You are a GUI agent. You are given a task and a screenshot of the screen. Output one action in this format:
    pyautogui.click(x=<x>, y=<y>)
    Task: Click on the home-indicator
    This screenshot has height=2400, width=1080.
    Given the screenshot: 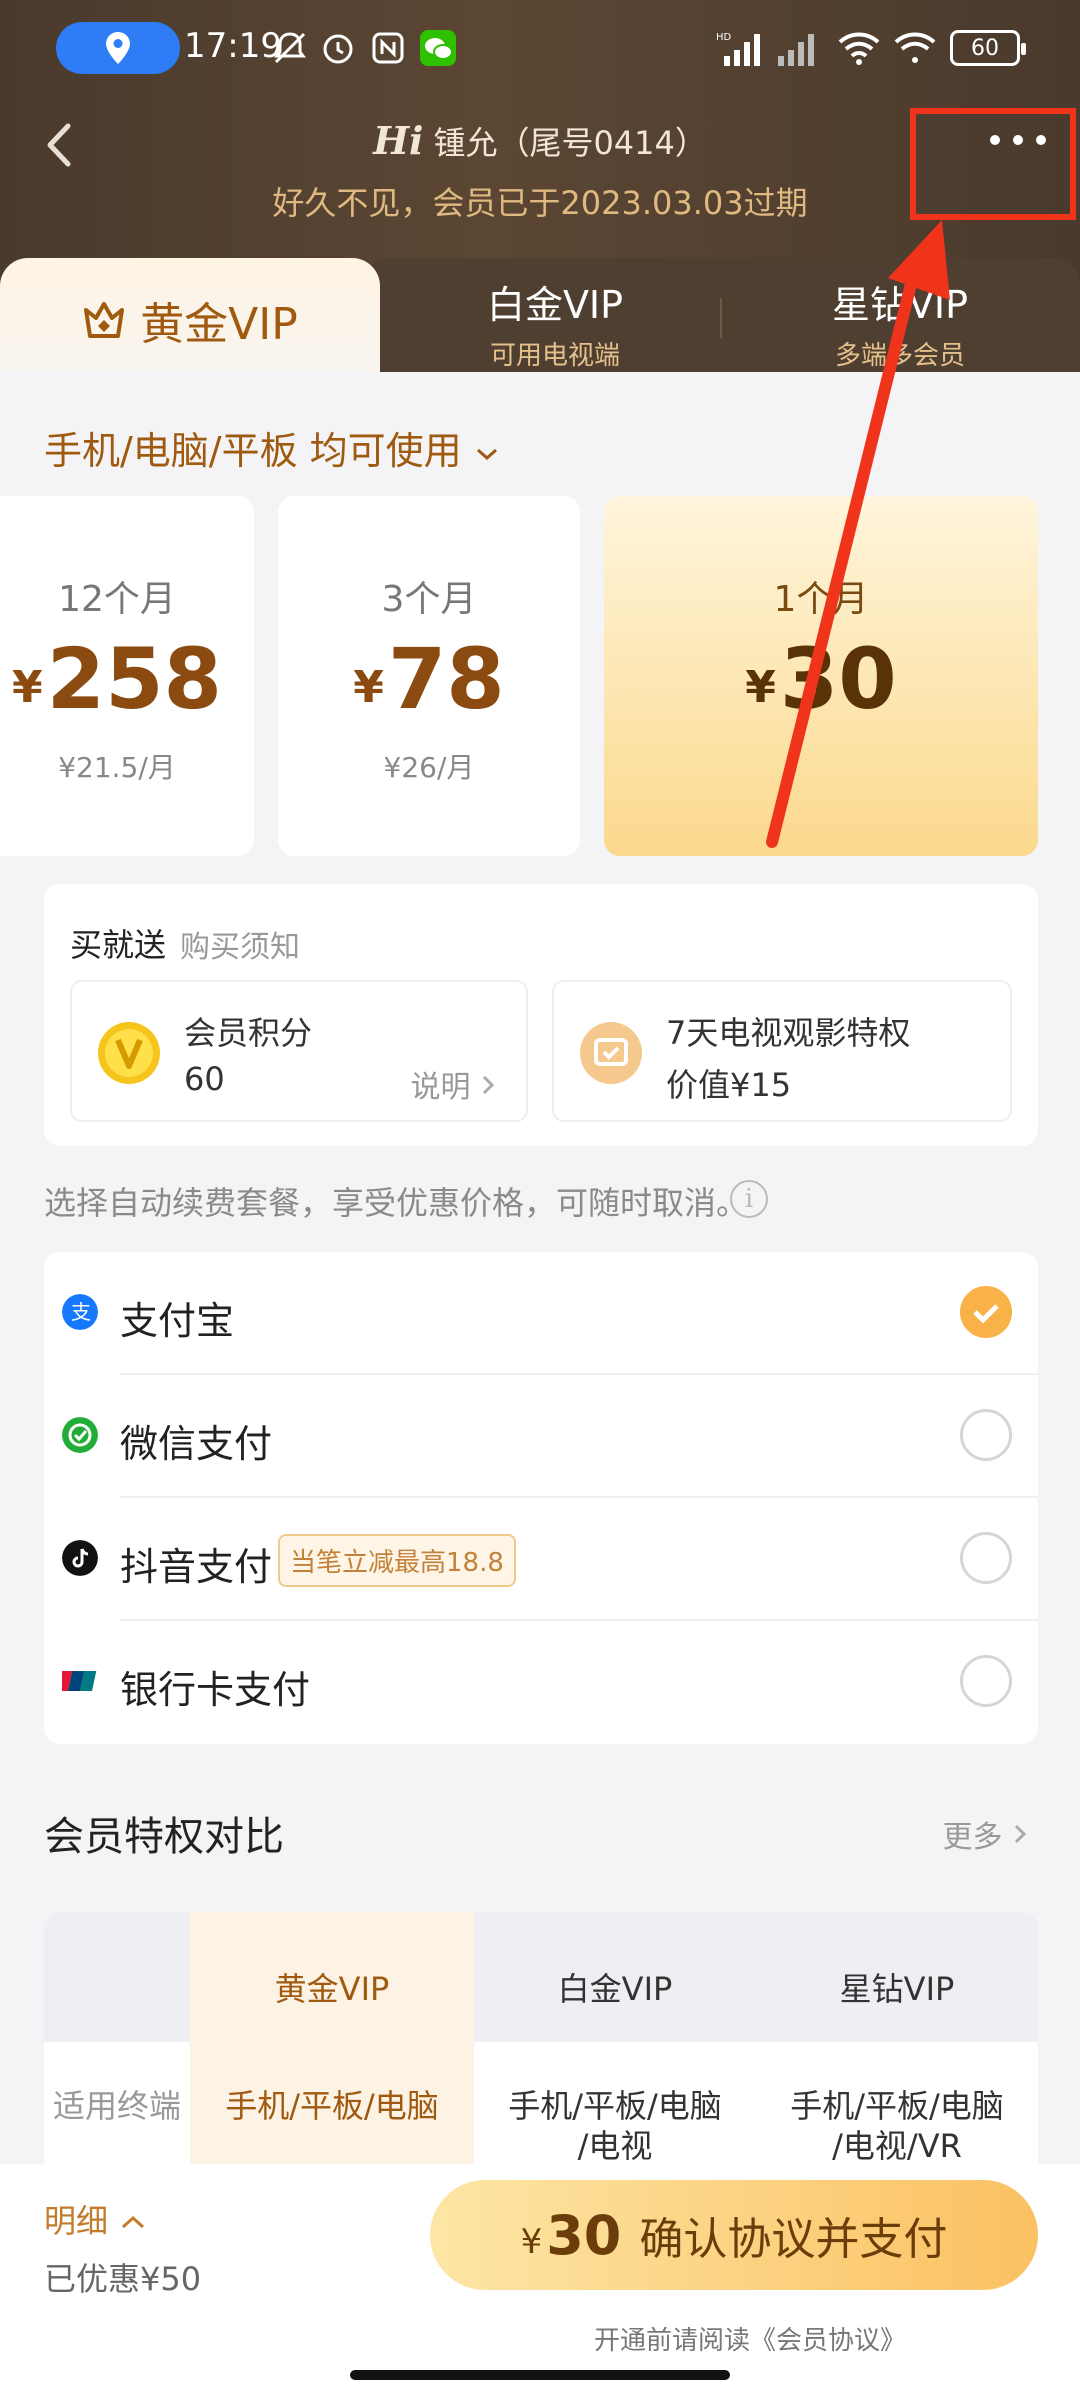 What is the action you would take?
    pyautogui.click(x=540, y=2375)
    